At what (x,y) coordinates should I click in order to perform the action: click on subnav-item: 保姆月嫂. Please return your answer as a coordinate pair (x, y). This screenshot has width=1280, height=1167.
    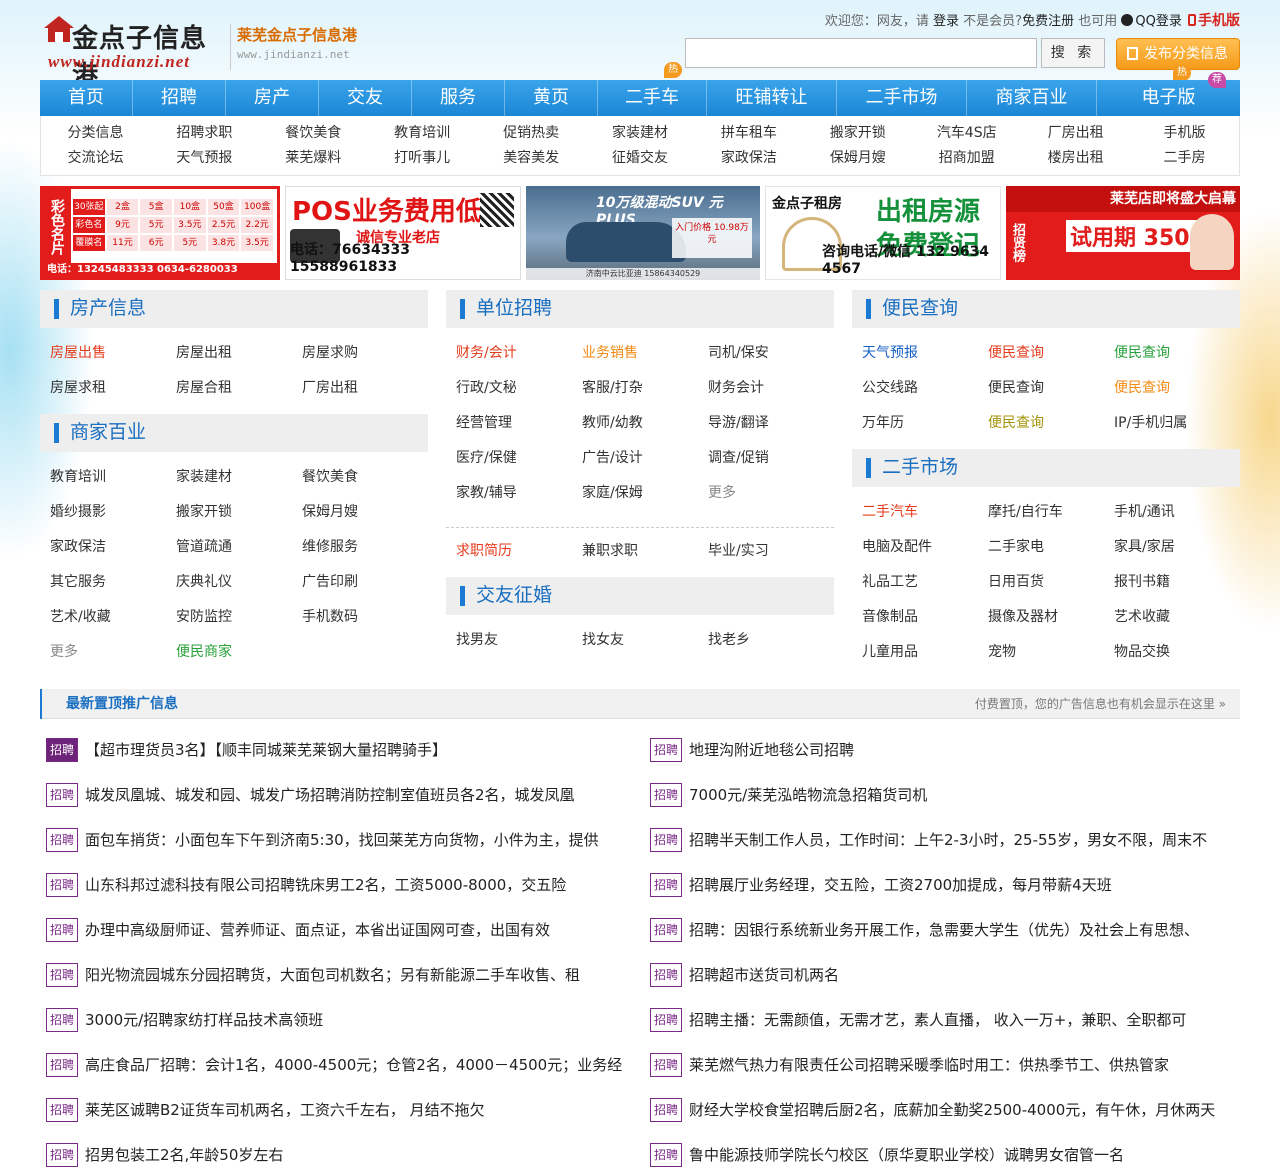
    Looking at the image, I should click on (857, 158).